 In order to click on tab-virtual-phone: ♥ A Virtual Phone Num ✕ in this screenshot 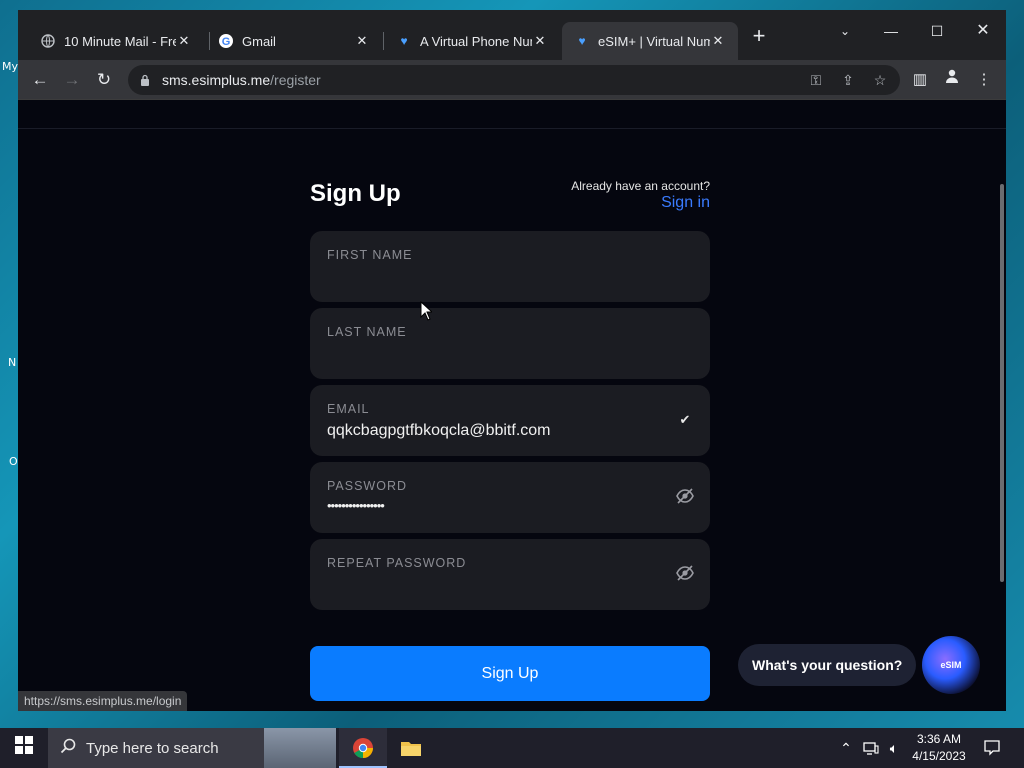, I will do `click(472, 41)`.